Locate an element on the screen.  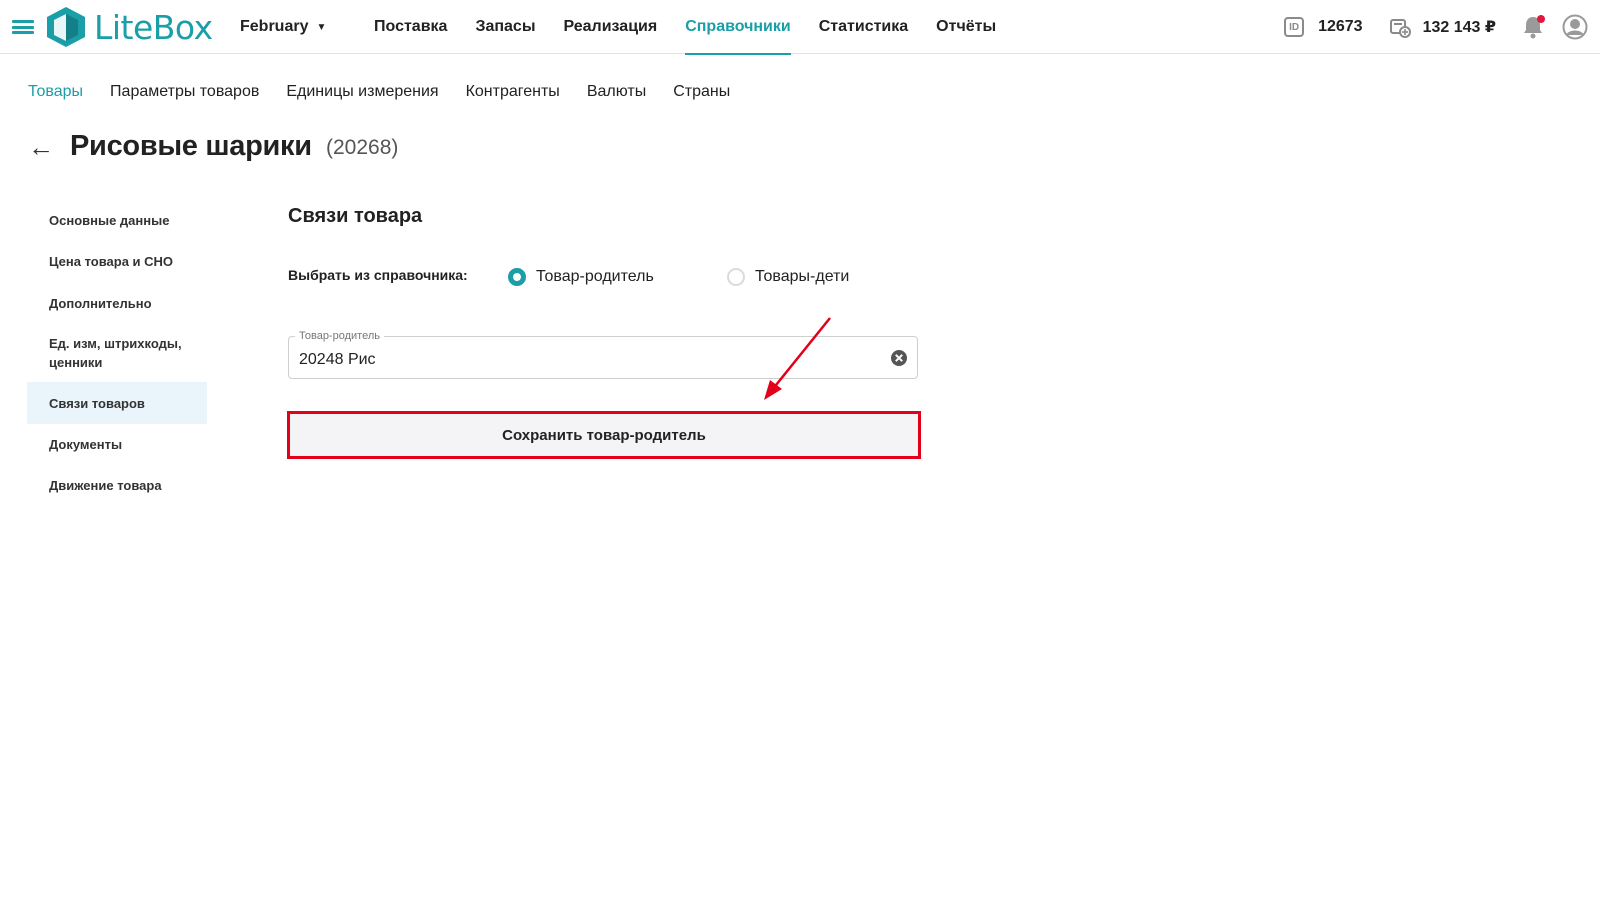
back-arrow-icon: ← is located at coordinates (41, 147).